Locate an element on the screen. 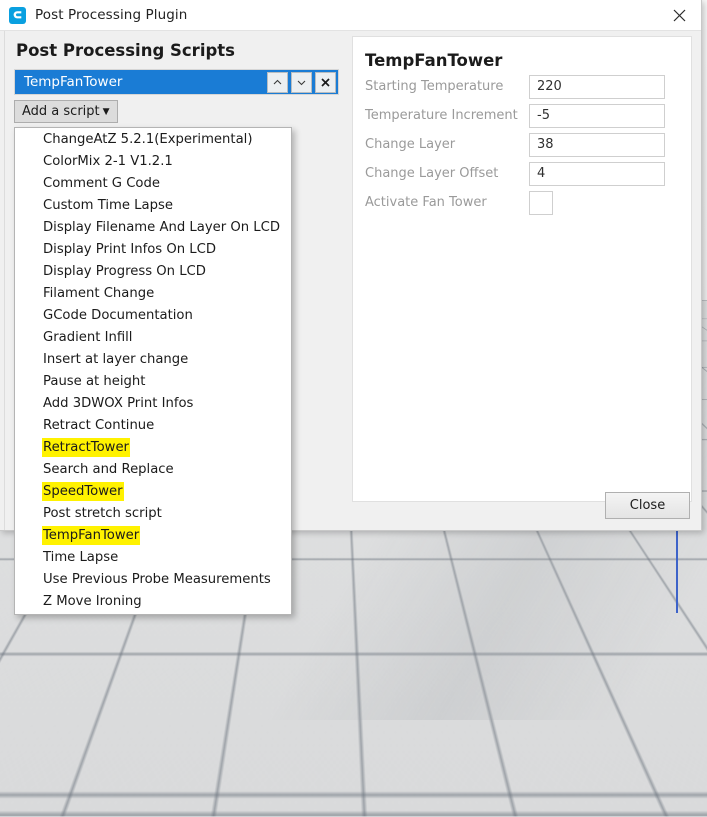  active-script-label: TempFanTower is located at coordinates (73, 82).